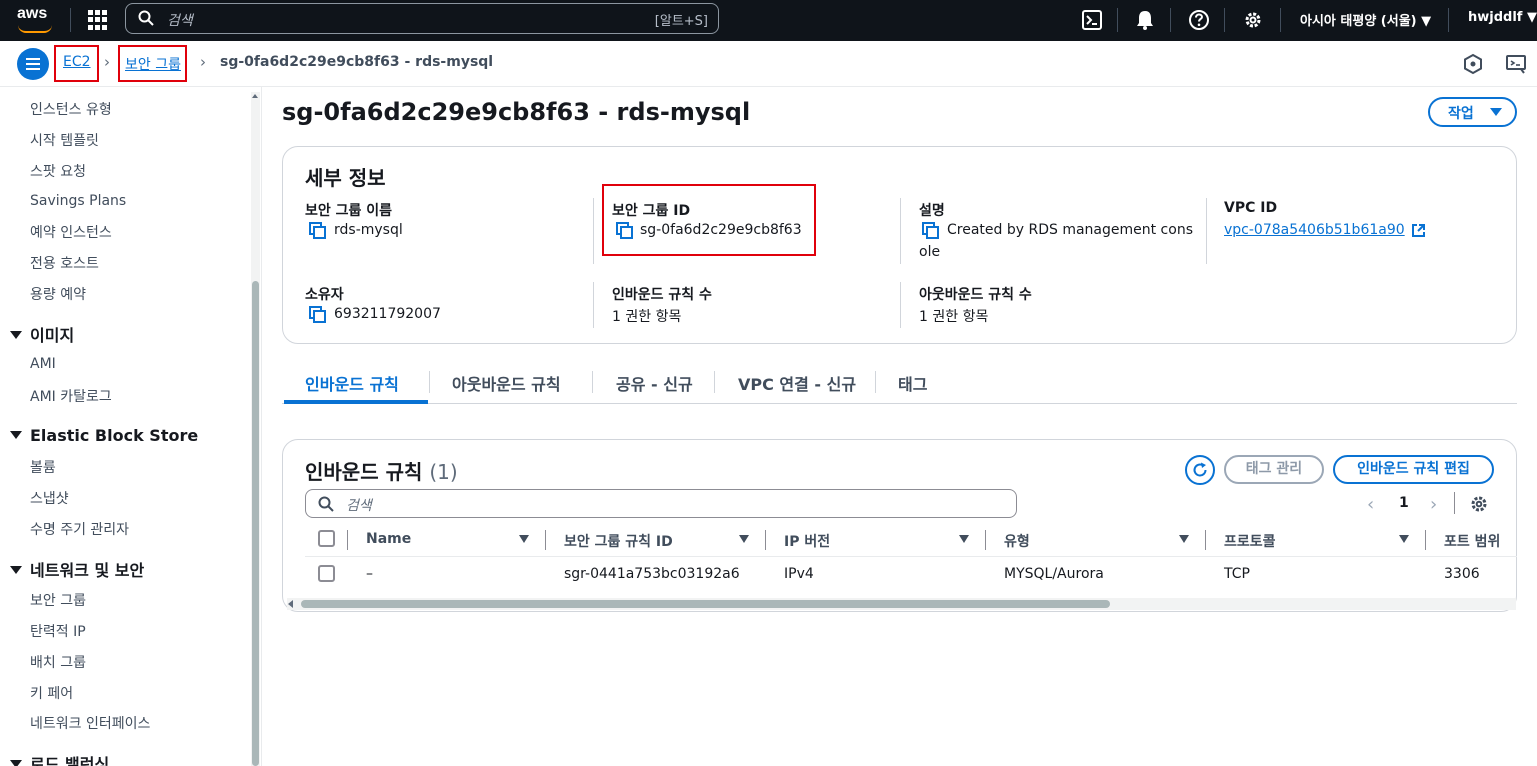 Image resolution: width=1537 pixels, height=766 pixels. What do you see at coordinates (797, 383) in the screenshot?
I see `tab-vpc-associations: VPC 연결 - 신규` at bounding box center [797, 383].